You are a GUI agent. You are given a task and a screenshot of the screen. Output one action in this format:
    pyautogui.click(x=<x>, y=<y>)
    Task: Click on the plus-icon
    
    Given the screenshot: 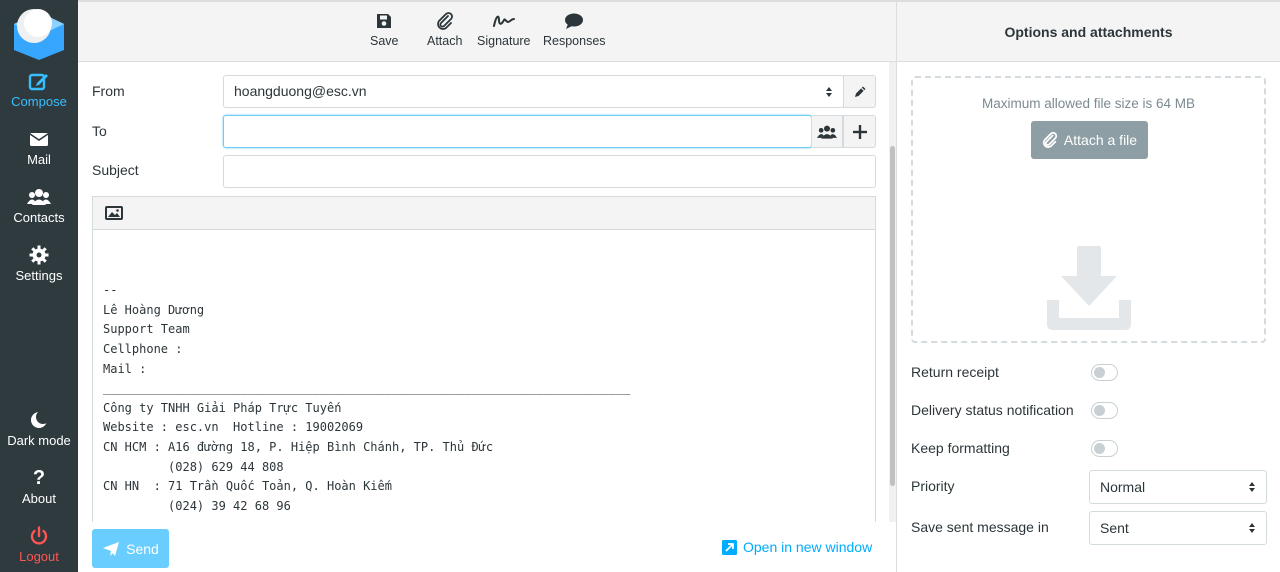 What is the action you would take?
    pyautogui.click(x=859, y=131)
    